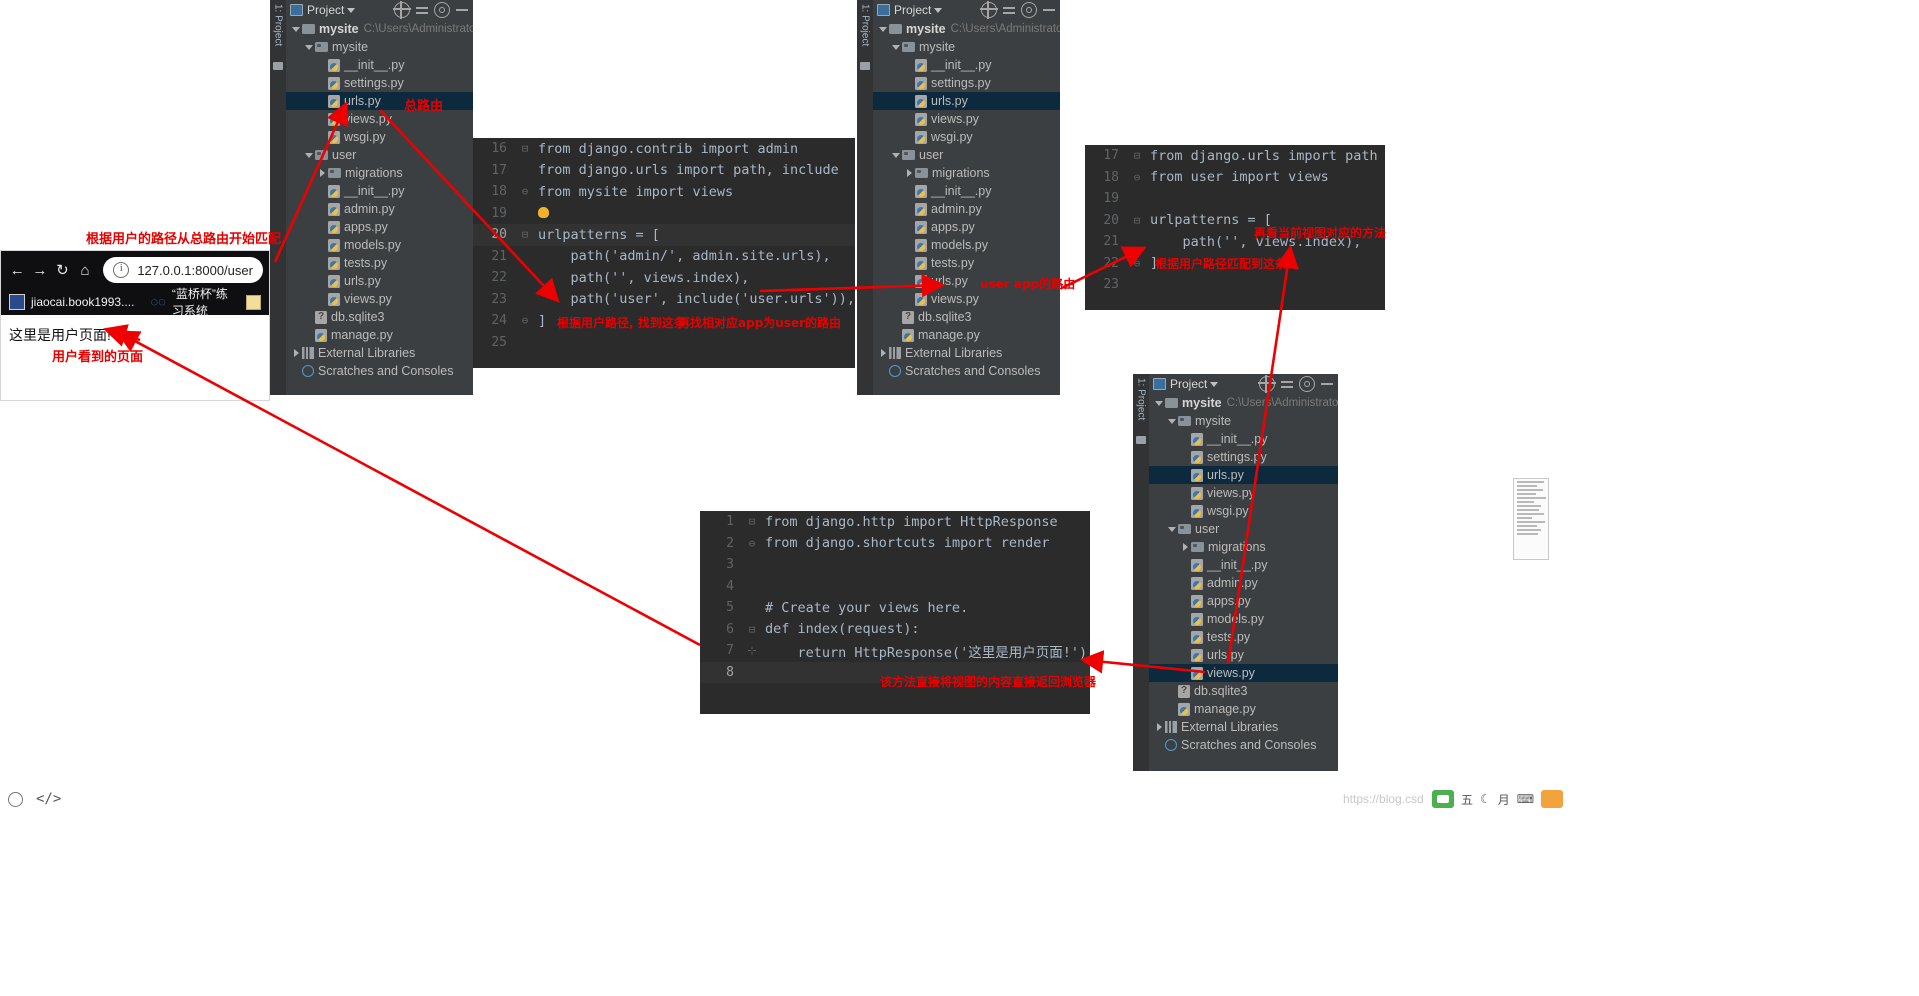 Image resolution: width=1919 pixels, height=996 pixels. I want to click on code-line: 1 ⊟ from django.http import HttpResponse, so click(895, 522).